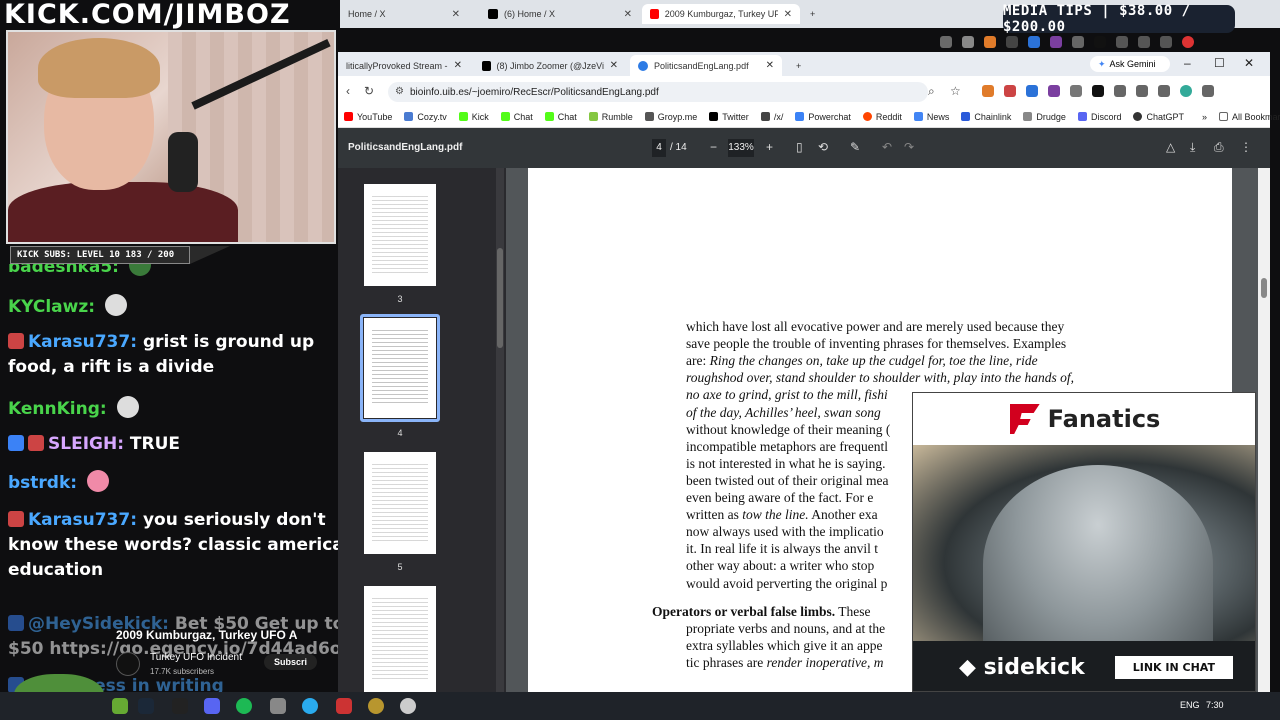  What do you see at coordinates (713, 147) in the screenshot?
I see `zoom-out-icon: −` at bounding box center [713, 147].